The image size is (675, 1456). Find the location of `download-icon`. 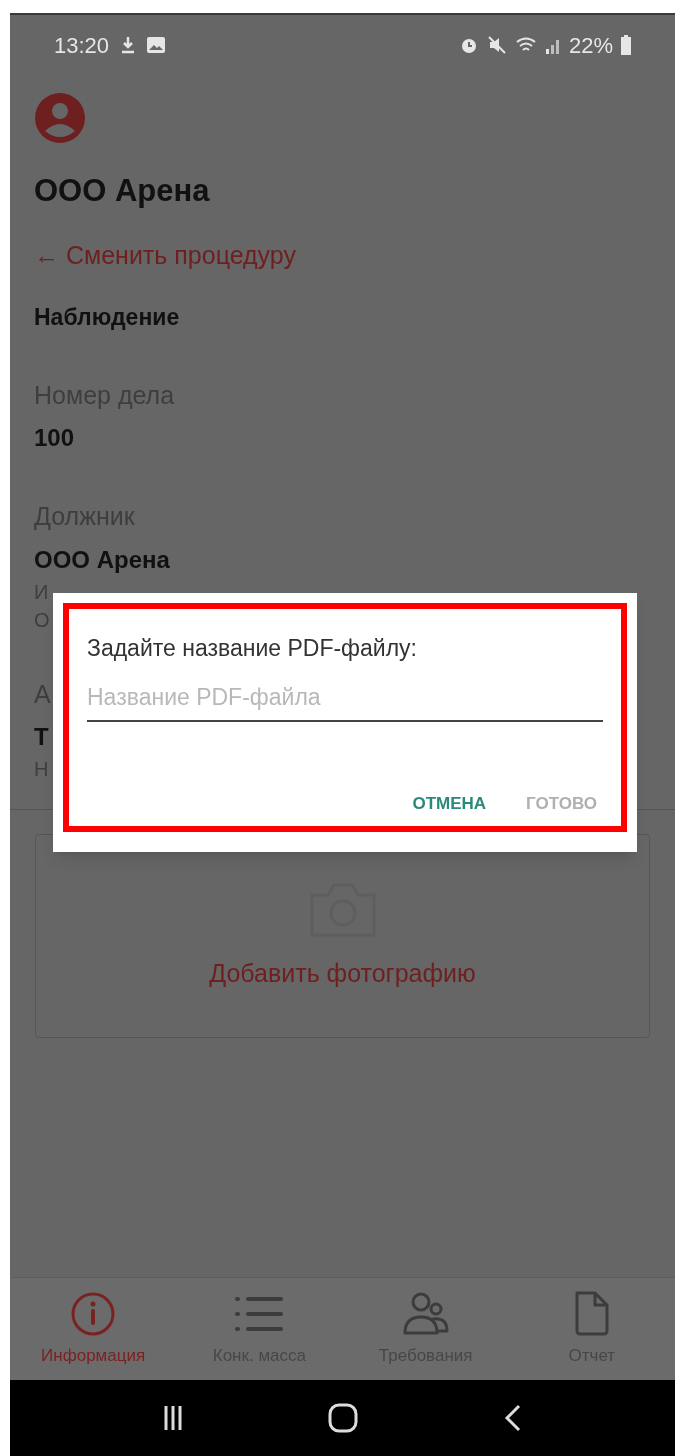

download-icon is located at coordinates (128, 45).